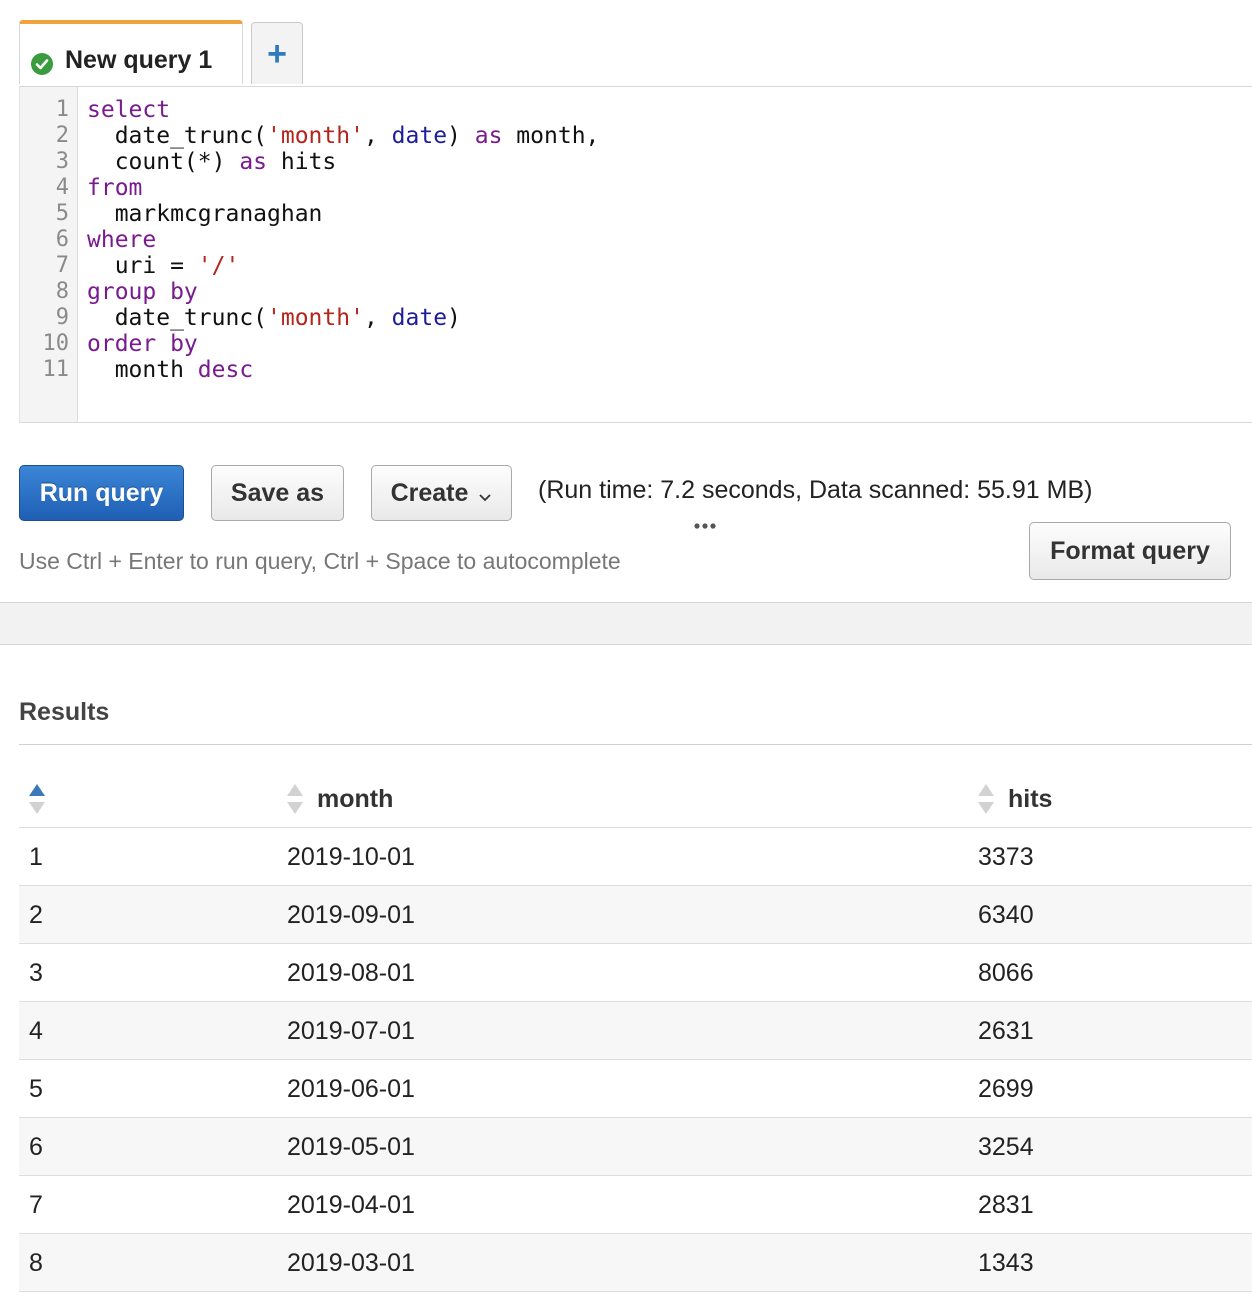 The height and width of the screenshot is (1302, 1252). I want to click on code-token: where, so click(122, 240).